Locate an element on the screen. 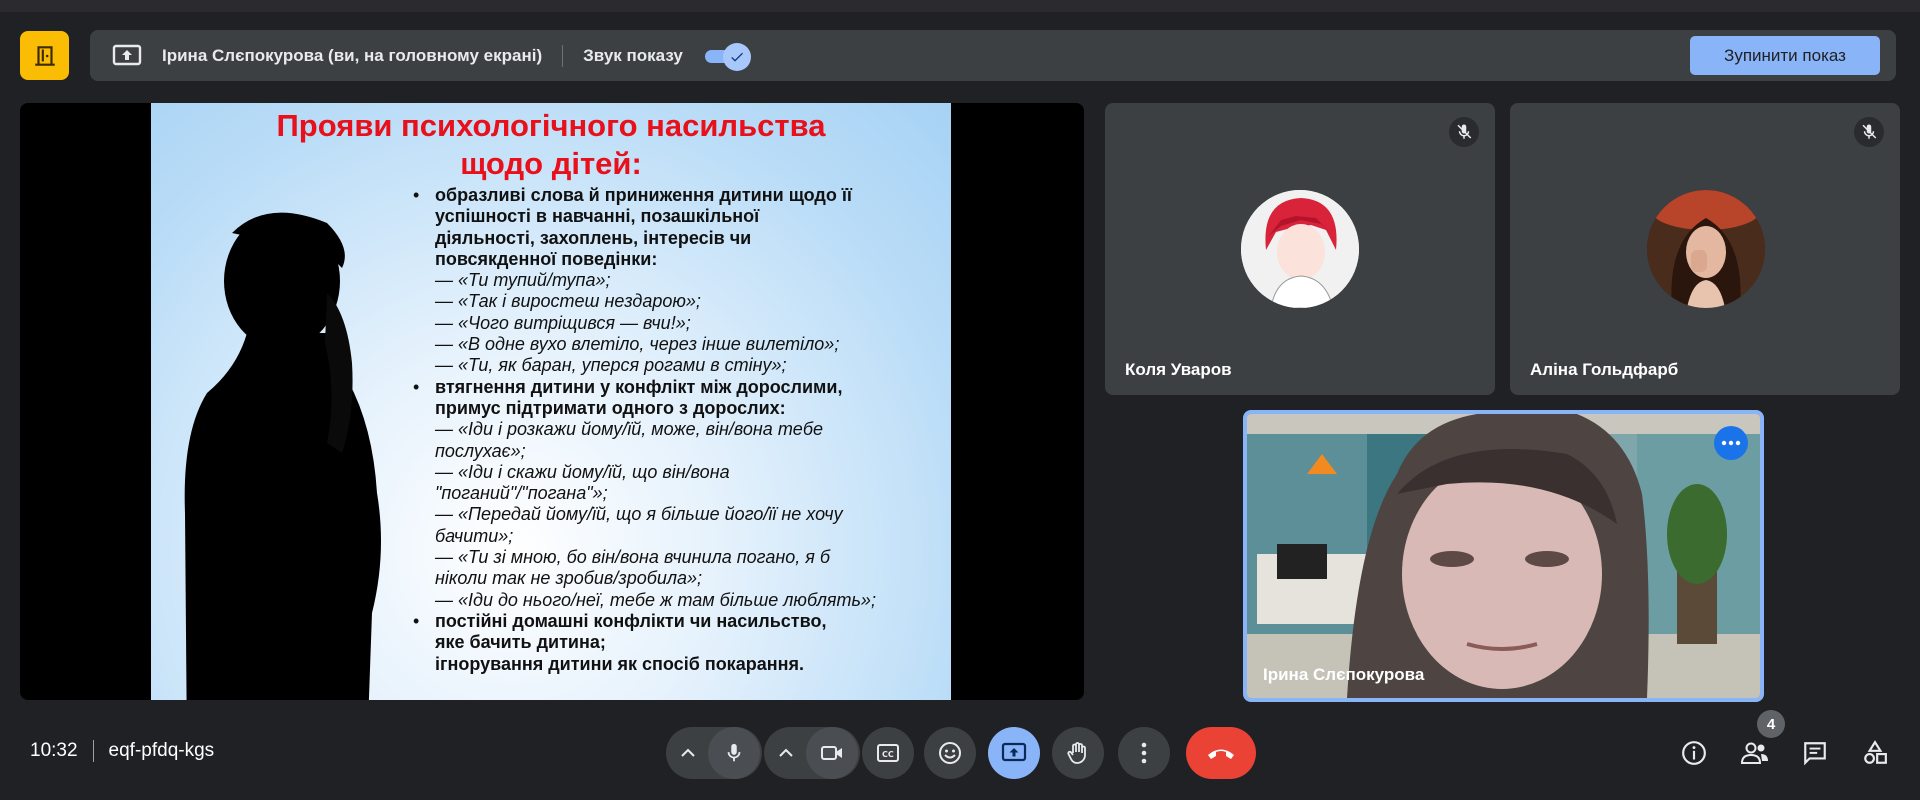 This screenshot has width=1920, height=800. participant-tile-kolia: Коля Уваров is located at coordinates (1300, 249).